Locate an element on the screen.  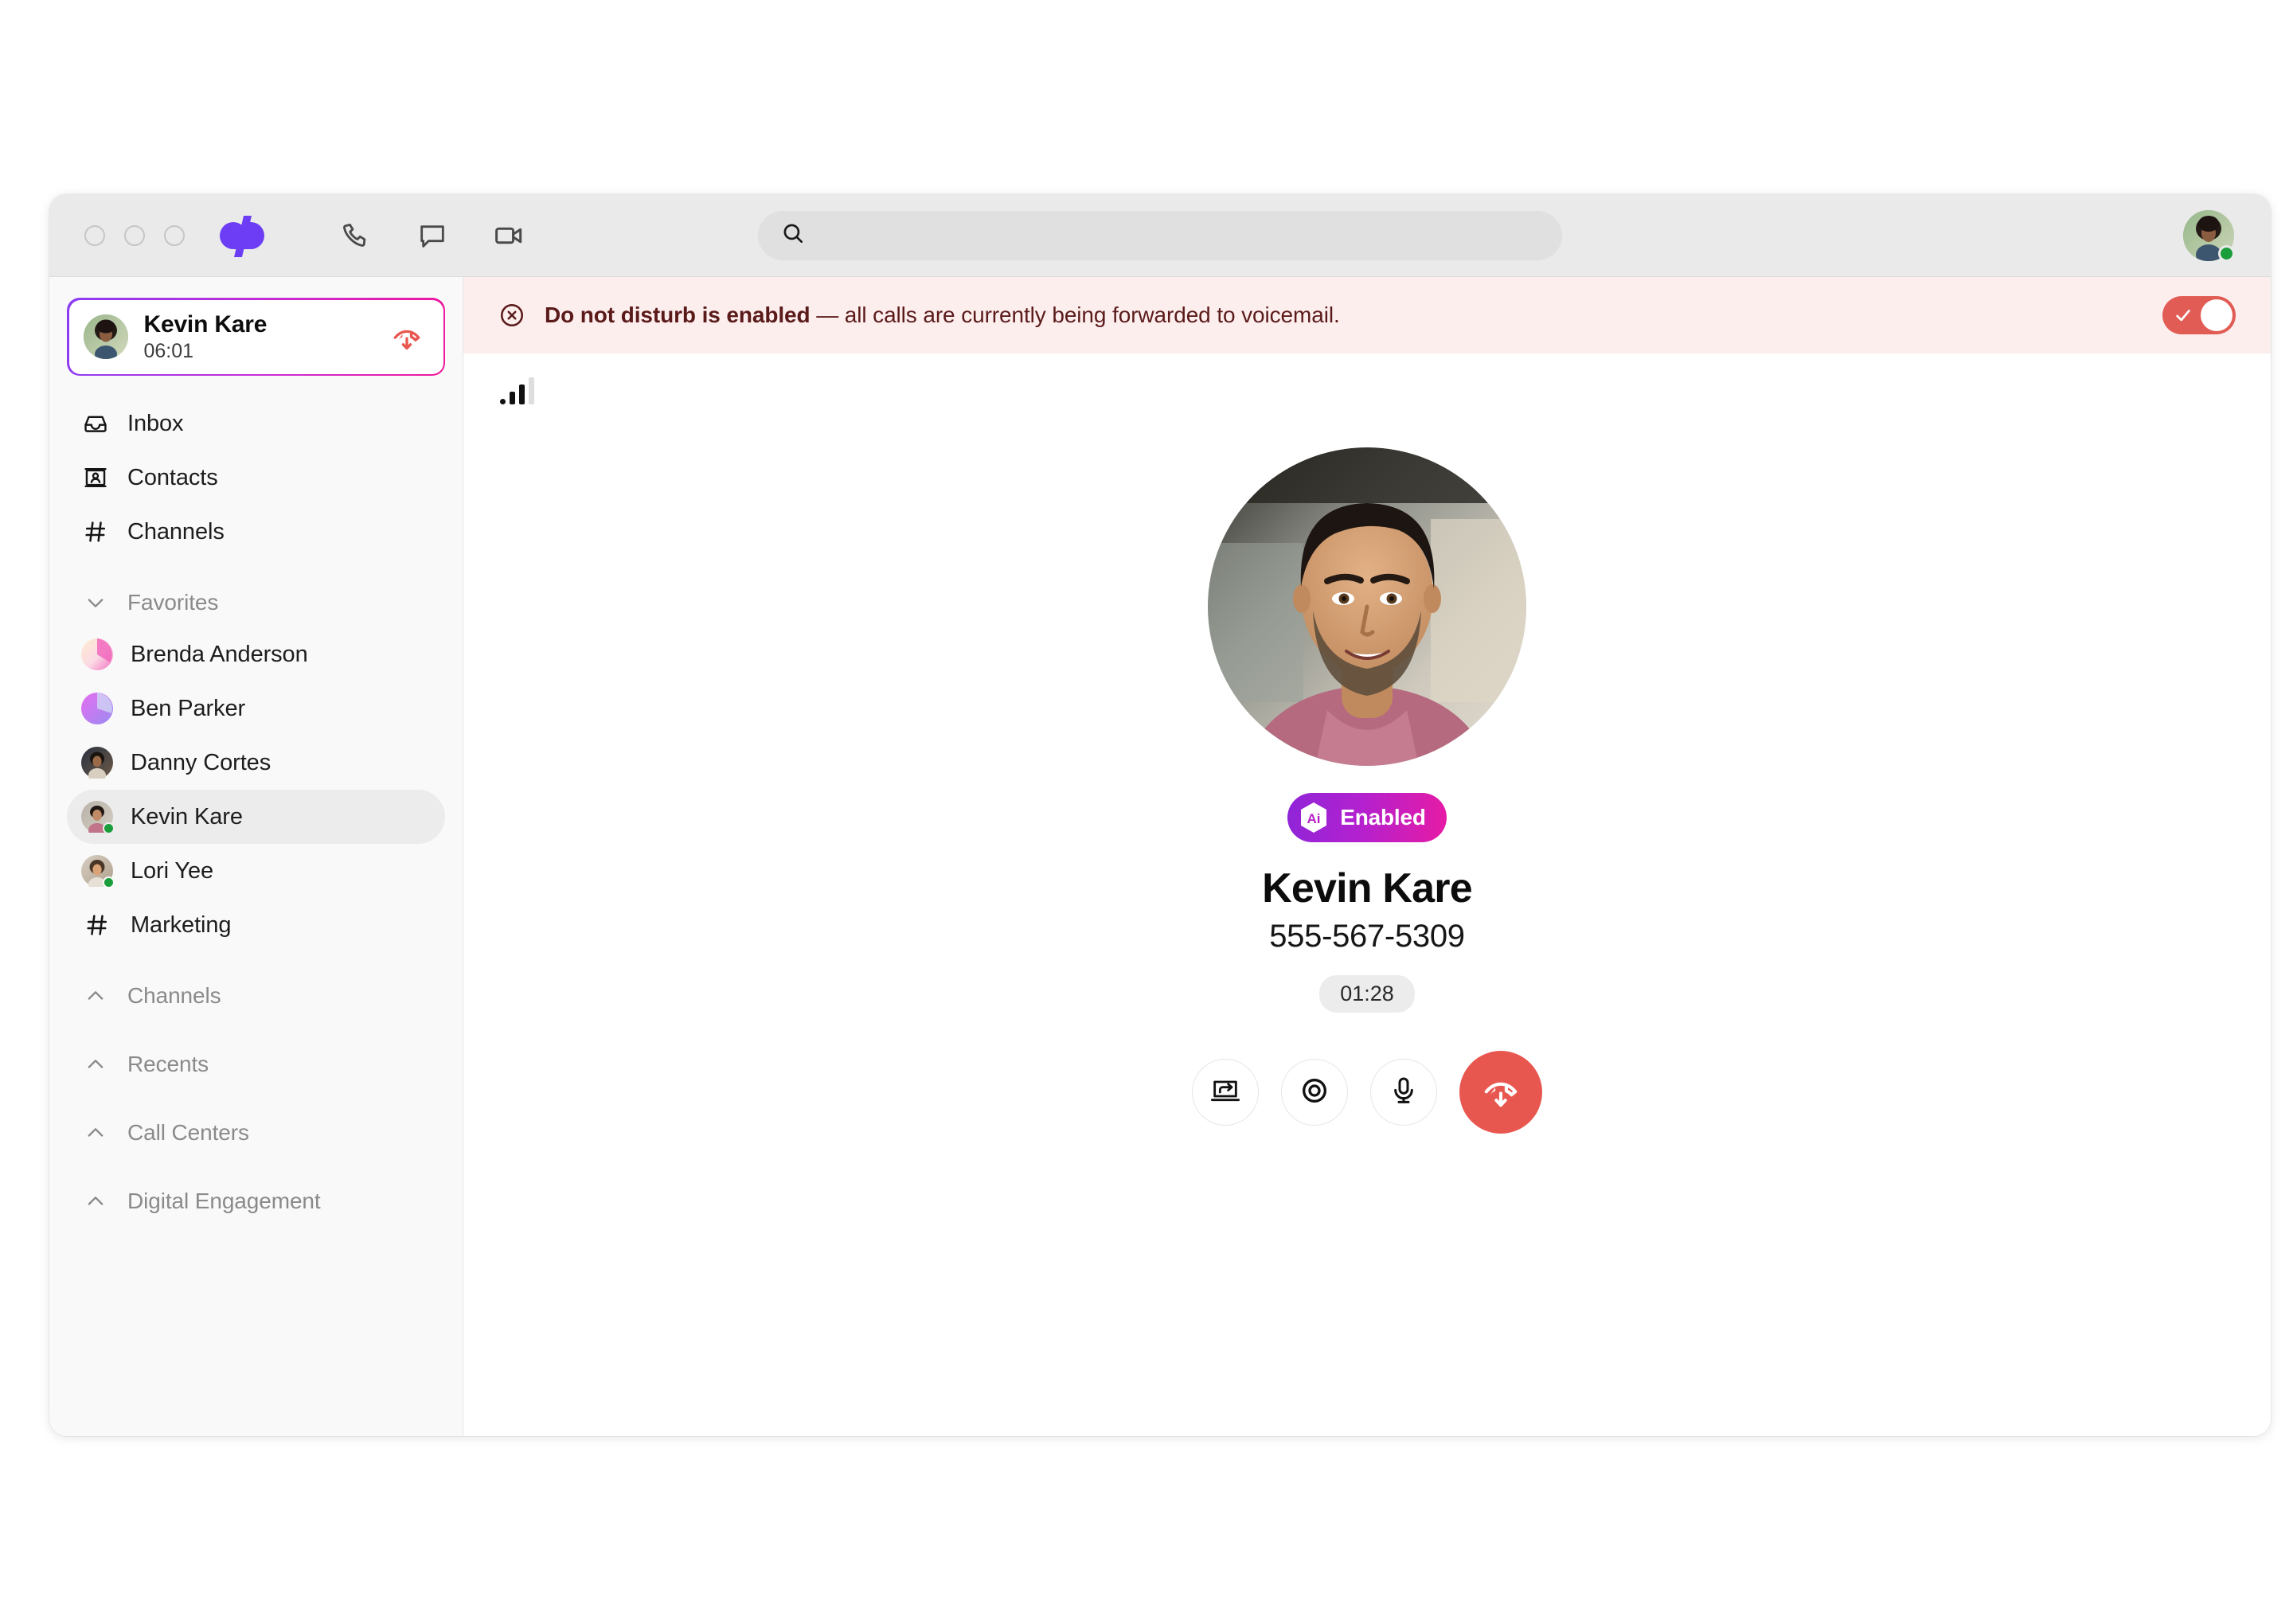
transfer-call-button is located at coordinates (1225, 1092).